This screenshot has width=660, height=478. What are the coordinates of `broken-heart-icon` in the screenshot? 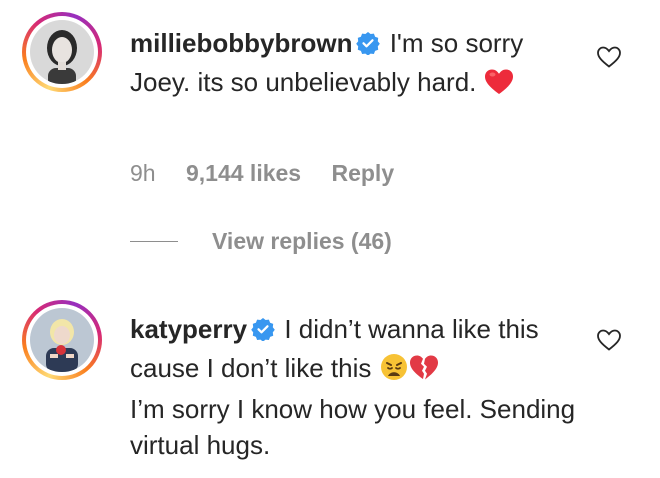 It's located at (424, 372).